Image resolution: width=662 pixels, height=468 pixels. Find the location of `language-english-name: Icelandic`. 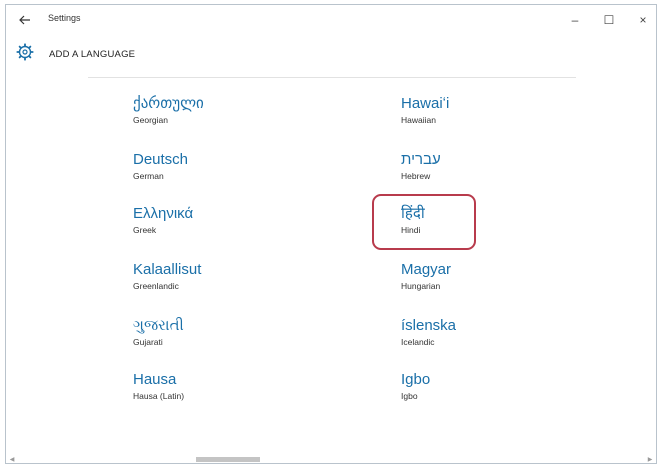

language-english-name: Icelandic is located at coordinates (418, 342).